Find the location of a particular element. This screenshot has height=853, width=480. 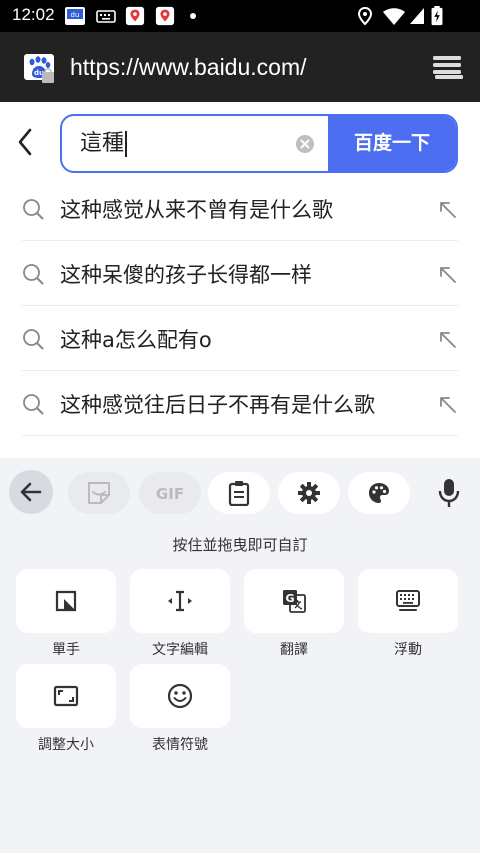

gif-button: GIF is located at coordinates (170, 493).